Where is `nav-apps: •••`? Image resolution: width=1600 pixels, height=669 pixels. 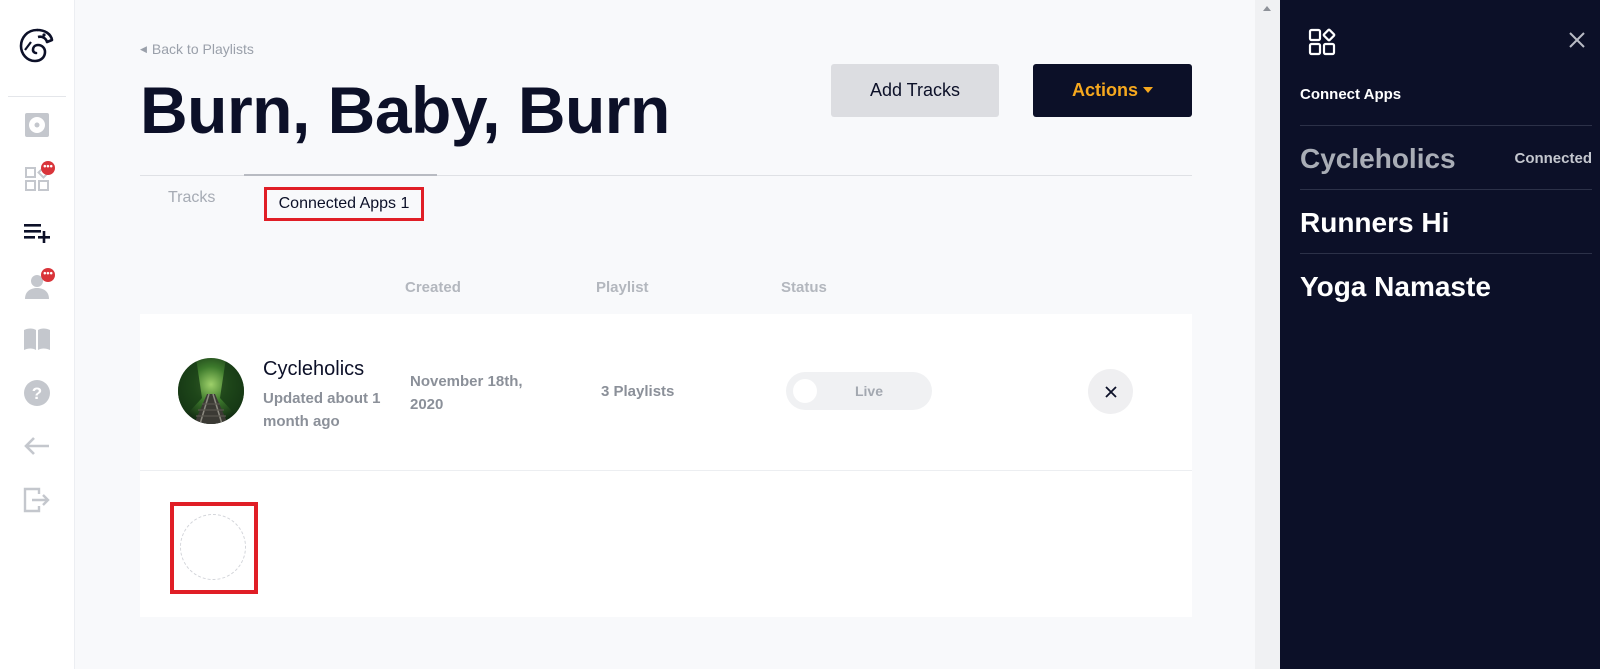 nav-apps: ••• is located at coordinates (37, 179).